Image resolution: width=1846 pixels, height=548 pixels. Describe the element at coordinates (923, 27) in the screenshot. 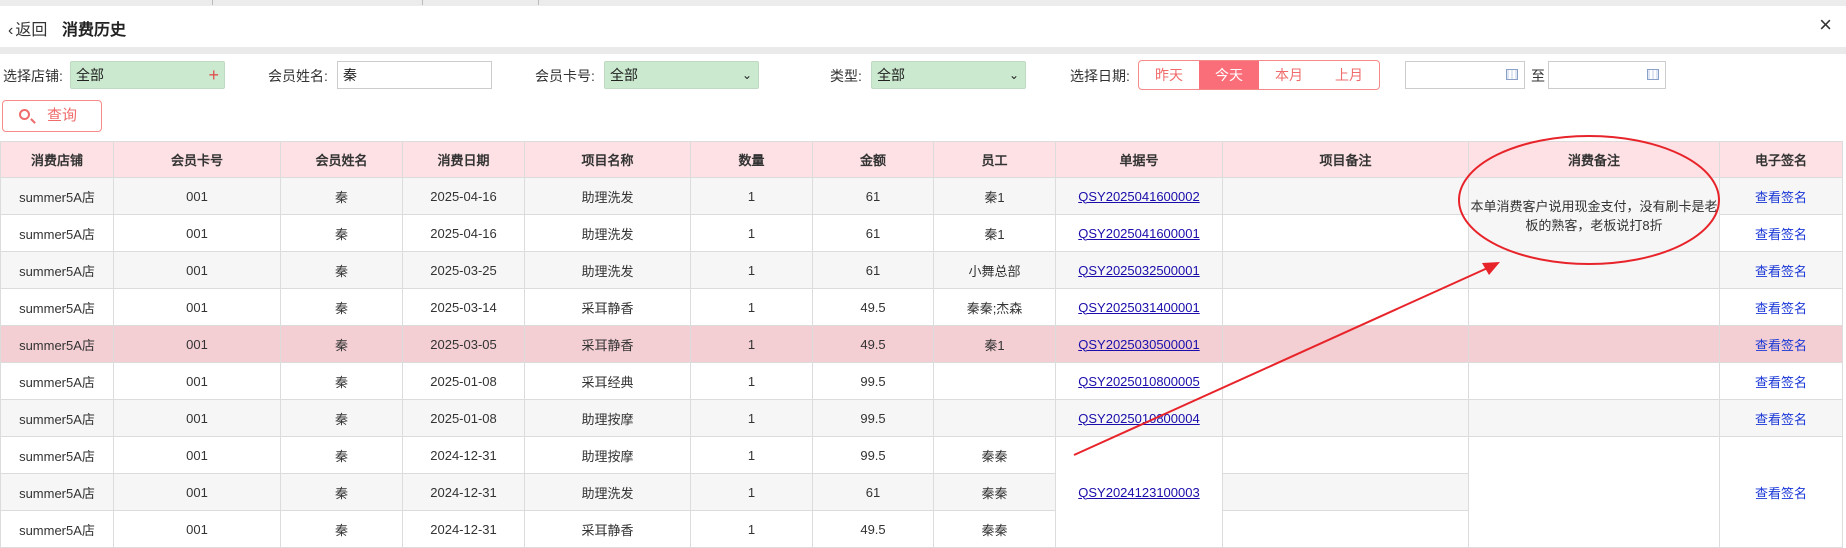

I see `dialog-header: ‹ 返回 消费历史 ×` at that location.